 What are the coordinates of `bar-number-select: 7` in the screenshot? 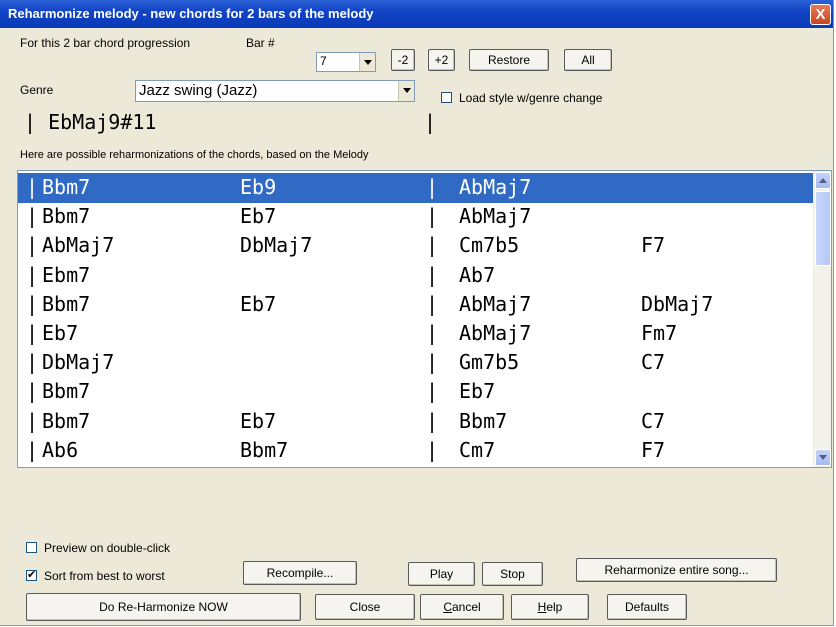 It's located at (346, 62).